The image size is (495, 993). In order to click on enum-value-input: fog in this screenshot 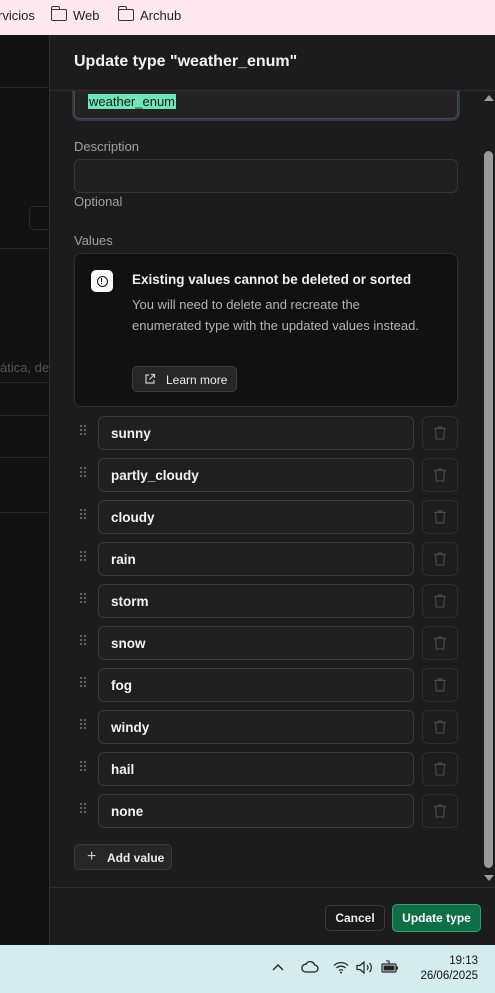, I will do `click(256, 685)`.